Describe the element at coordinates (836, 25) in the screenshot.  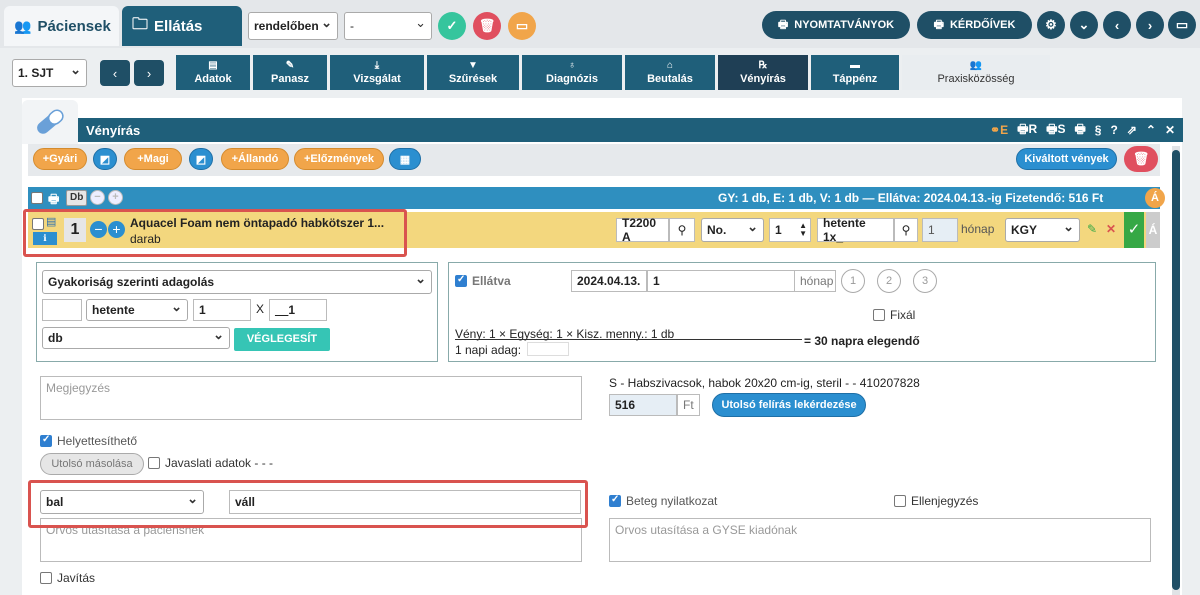
I see `forms-button: 🖶 NYOMTATVÁNYOK` at that location.